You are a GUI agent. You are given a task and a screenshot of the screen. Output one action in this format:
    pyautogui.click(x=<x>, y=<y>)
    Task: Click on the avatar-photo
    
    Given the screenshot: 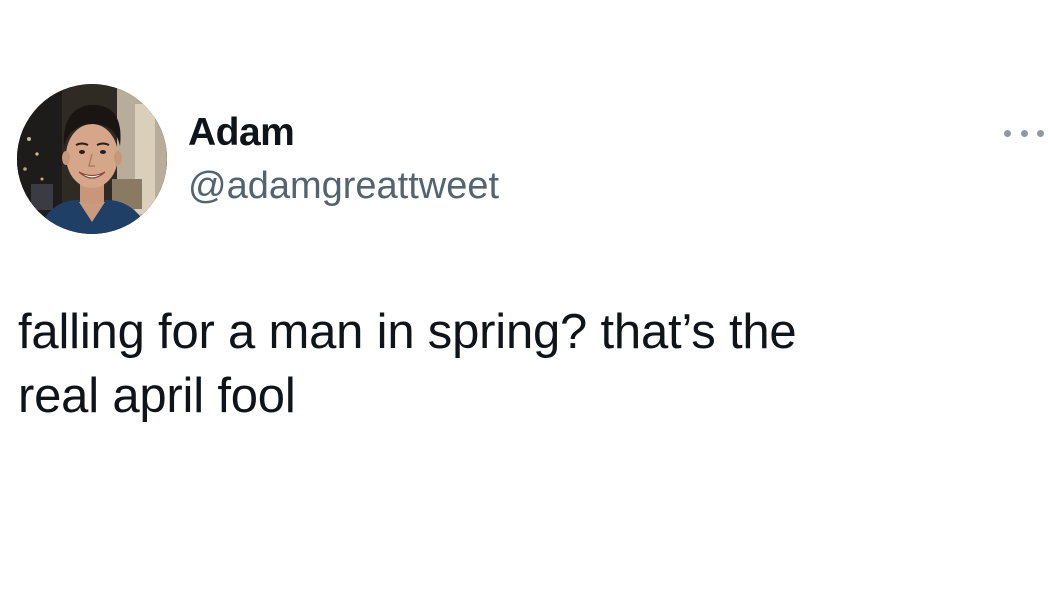 What is the action you would take?
    pyautogui.click(x=92, y=159)
    